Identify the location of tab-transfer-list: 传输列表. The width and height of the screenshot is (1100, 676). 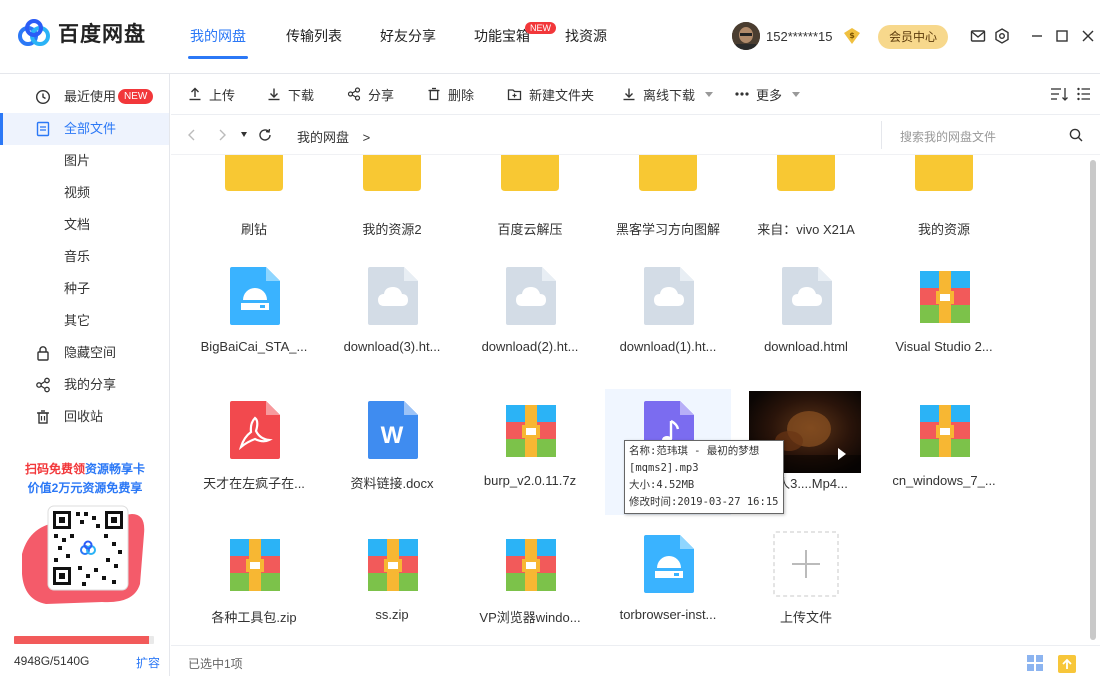
(314, 37).